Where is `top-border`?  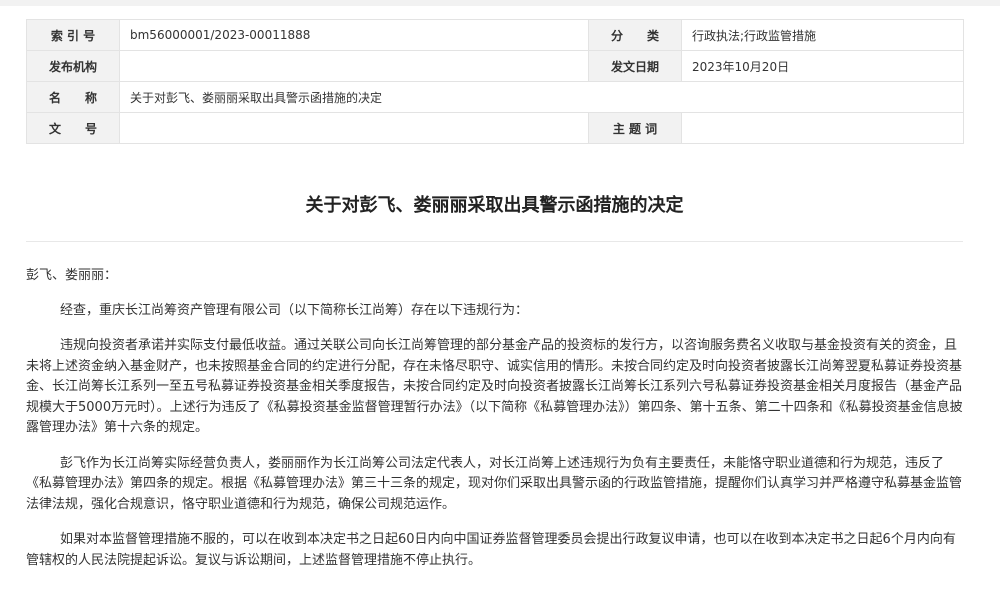 top-border is located at coordinates (500, 3).